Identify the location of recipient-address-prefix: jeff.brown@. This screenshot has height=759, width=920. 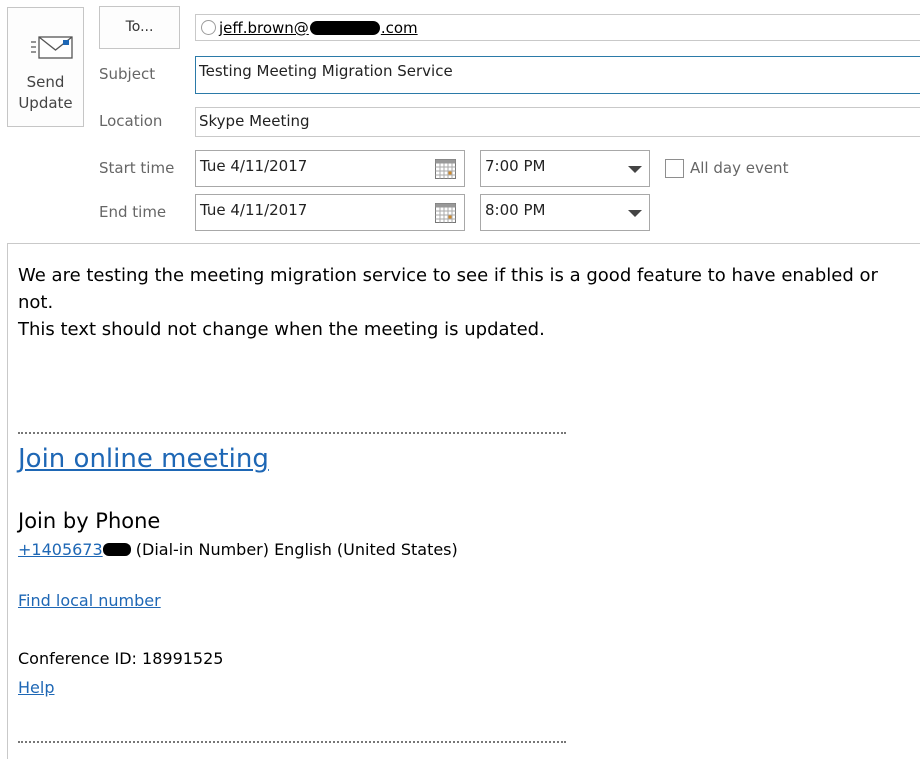
(264, 28).